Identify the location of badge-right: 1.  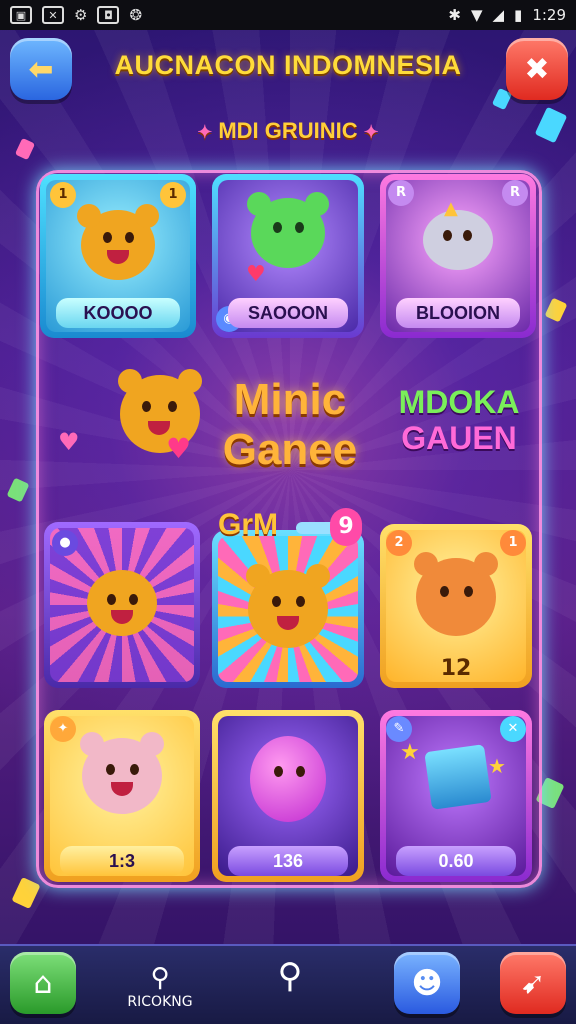
(513, 543).